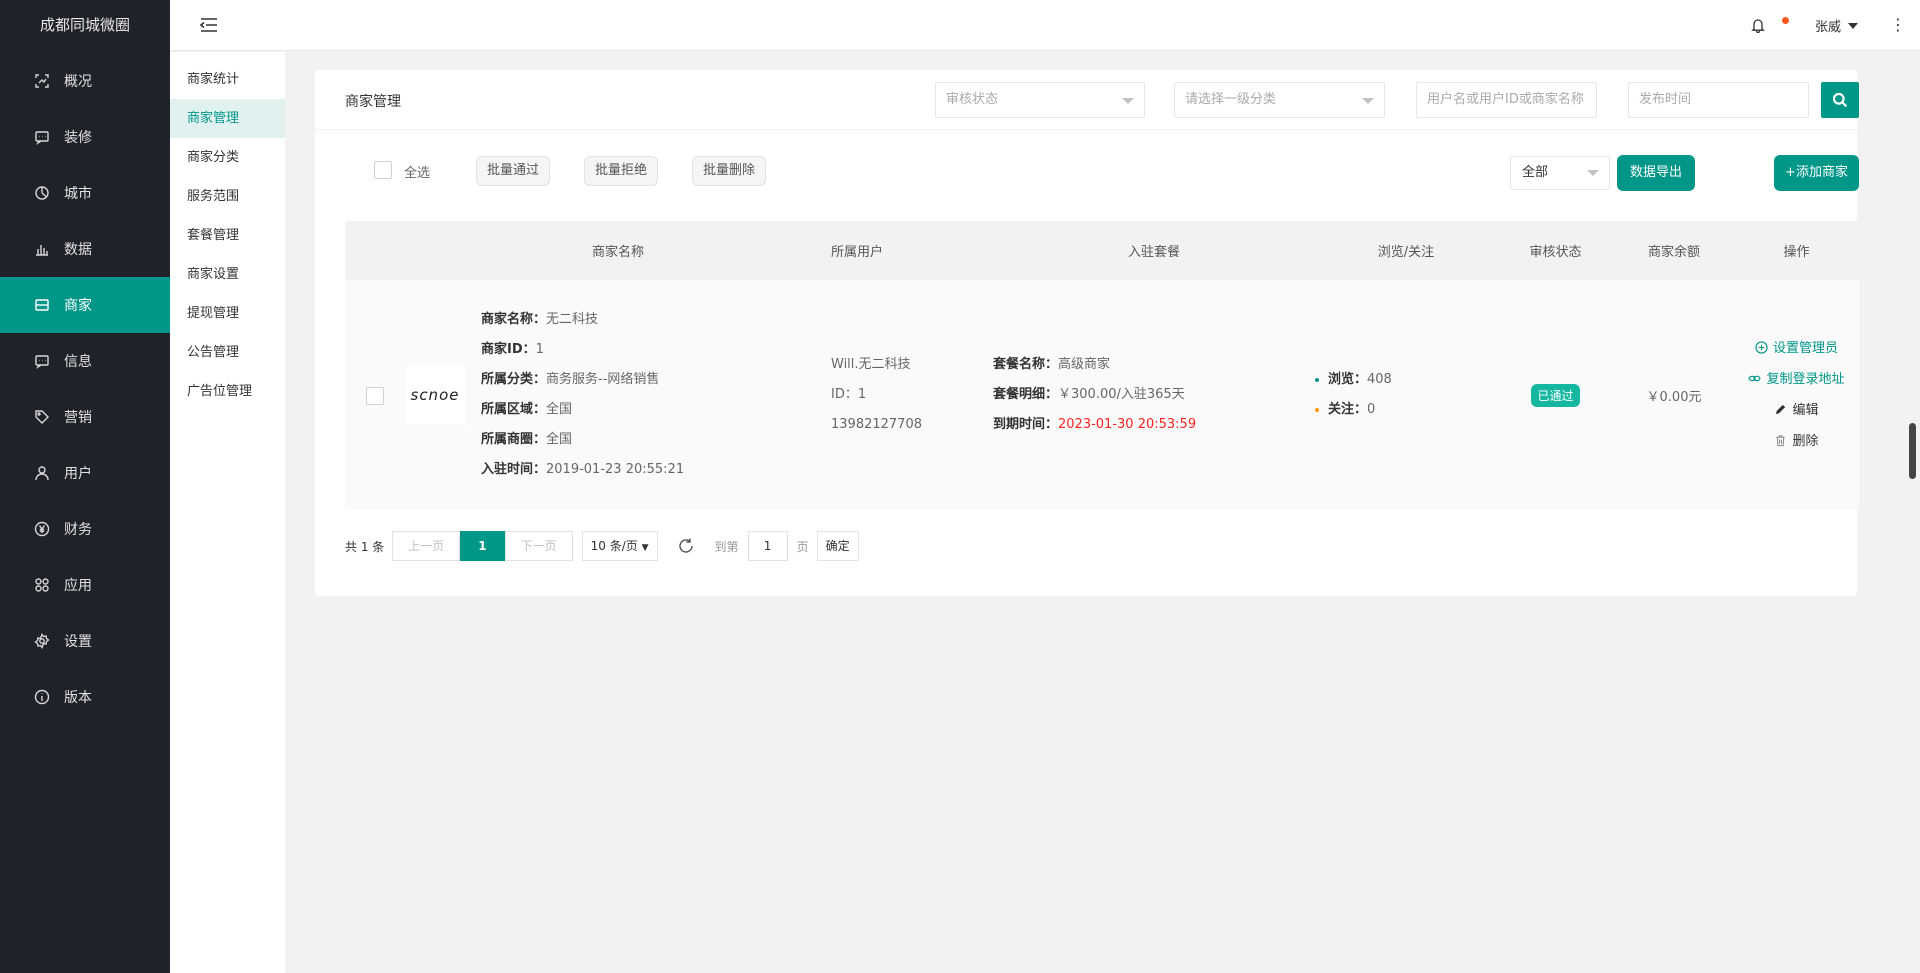 Image resolution: width=1920 pixels, height=973 pixels. Describe the element at coordinates (603, 379) in the screenshot. I see `info-value: 商务服务--网络销售` at that location.